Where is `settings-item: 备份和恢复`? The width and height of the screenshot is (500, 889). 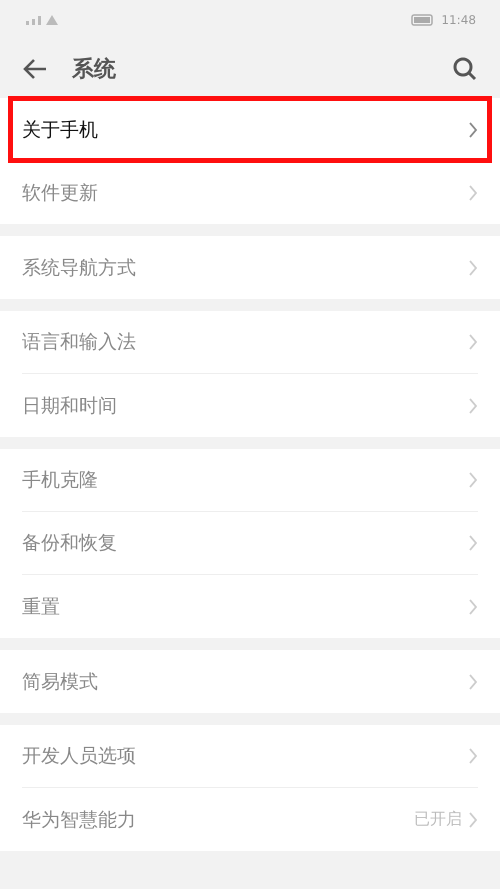 settings-item: 备份和恢复 is located at coordinates (250, 543).